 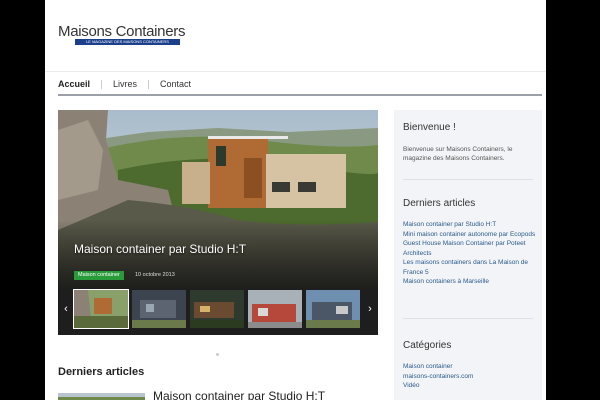 What do you see at coordinates (101, 372) in the screenshot?
I see `latest-articles-title: Derniers articles` at bounding box center [101, 372].